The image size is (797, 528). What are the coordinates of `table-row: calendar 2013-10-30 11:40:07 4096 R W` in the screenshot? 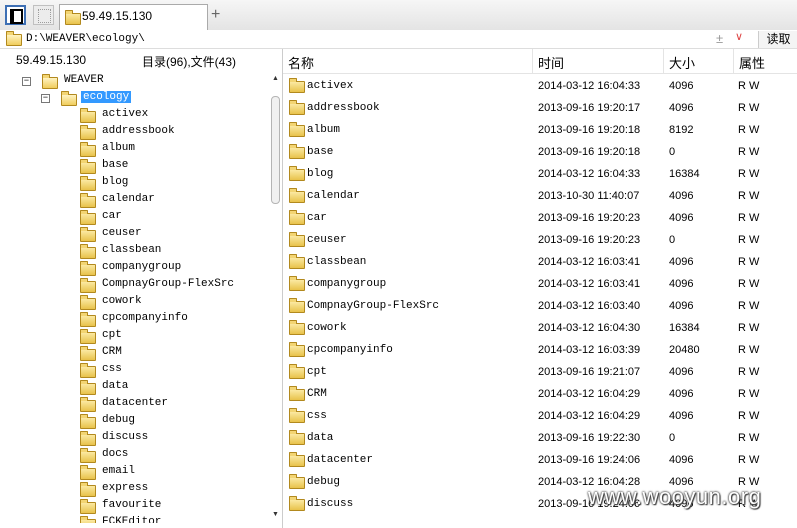 It's located at (540, 196).